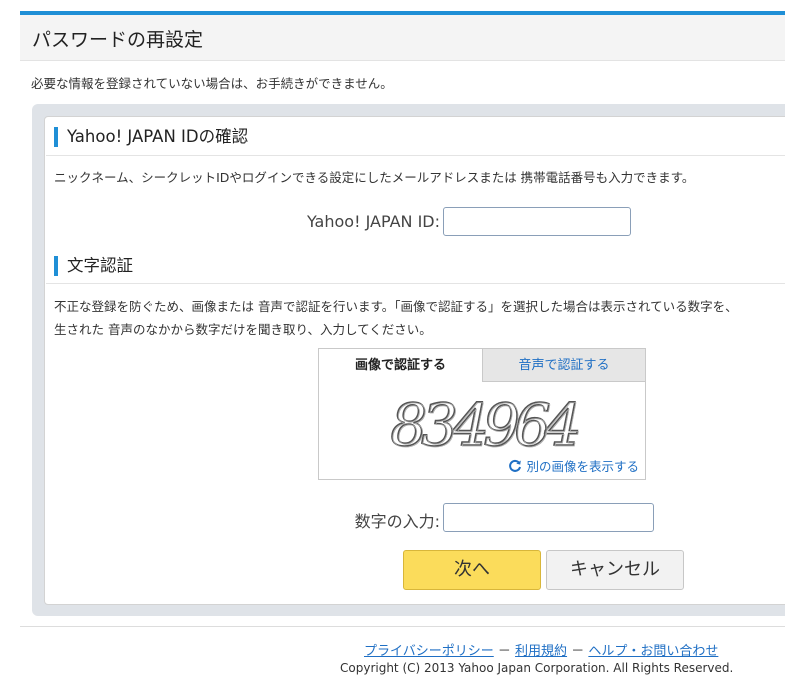 Image resolution: width=785 pixels, height=693 pixels. I want to click on refresh-captcha-link: 別の画像を表示する, so click(573, 465).